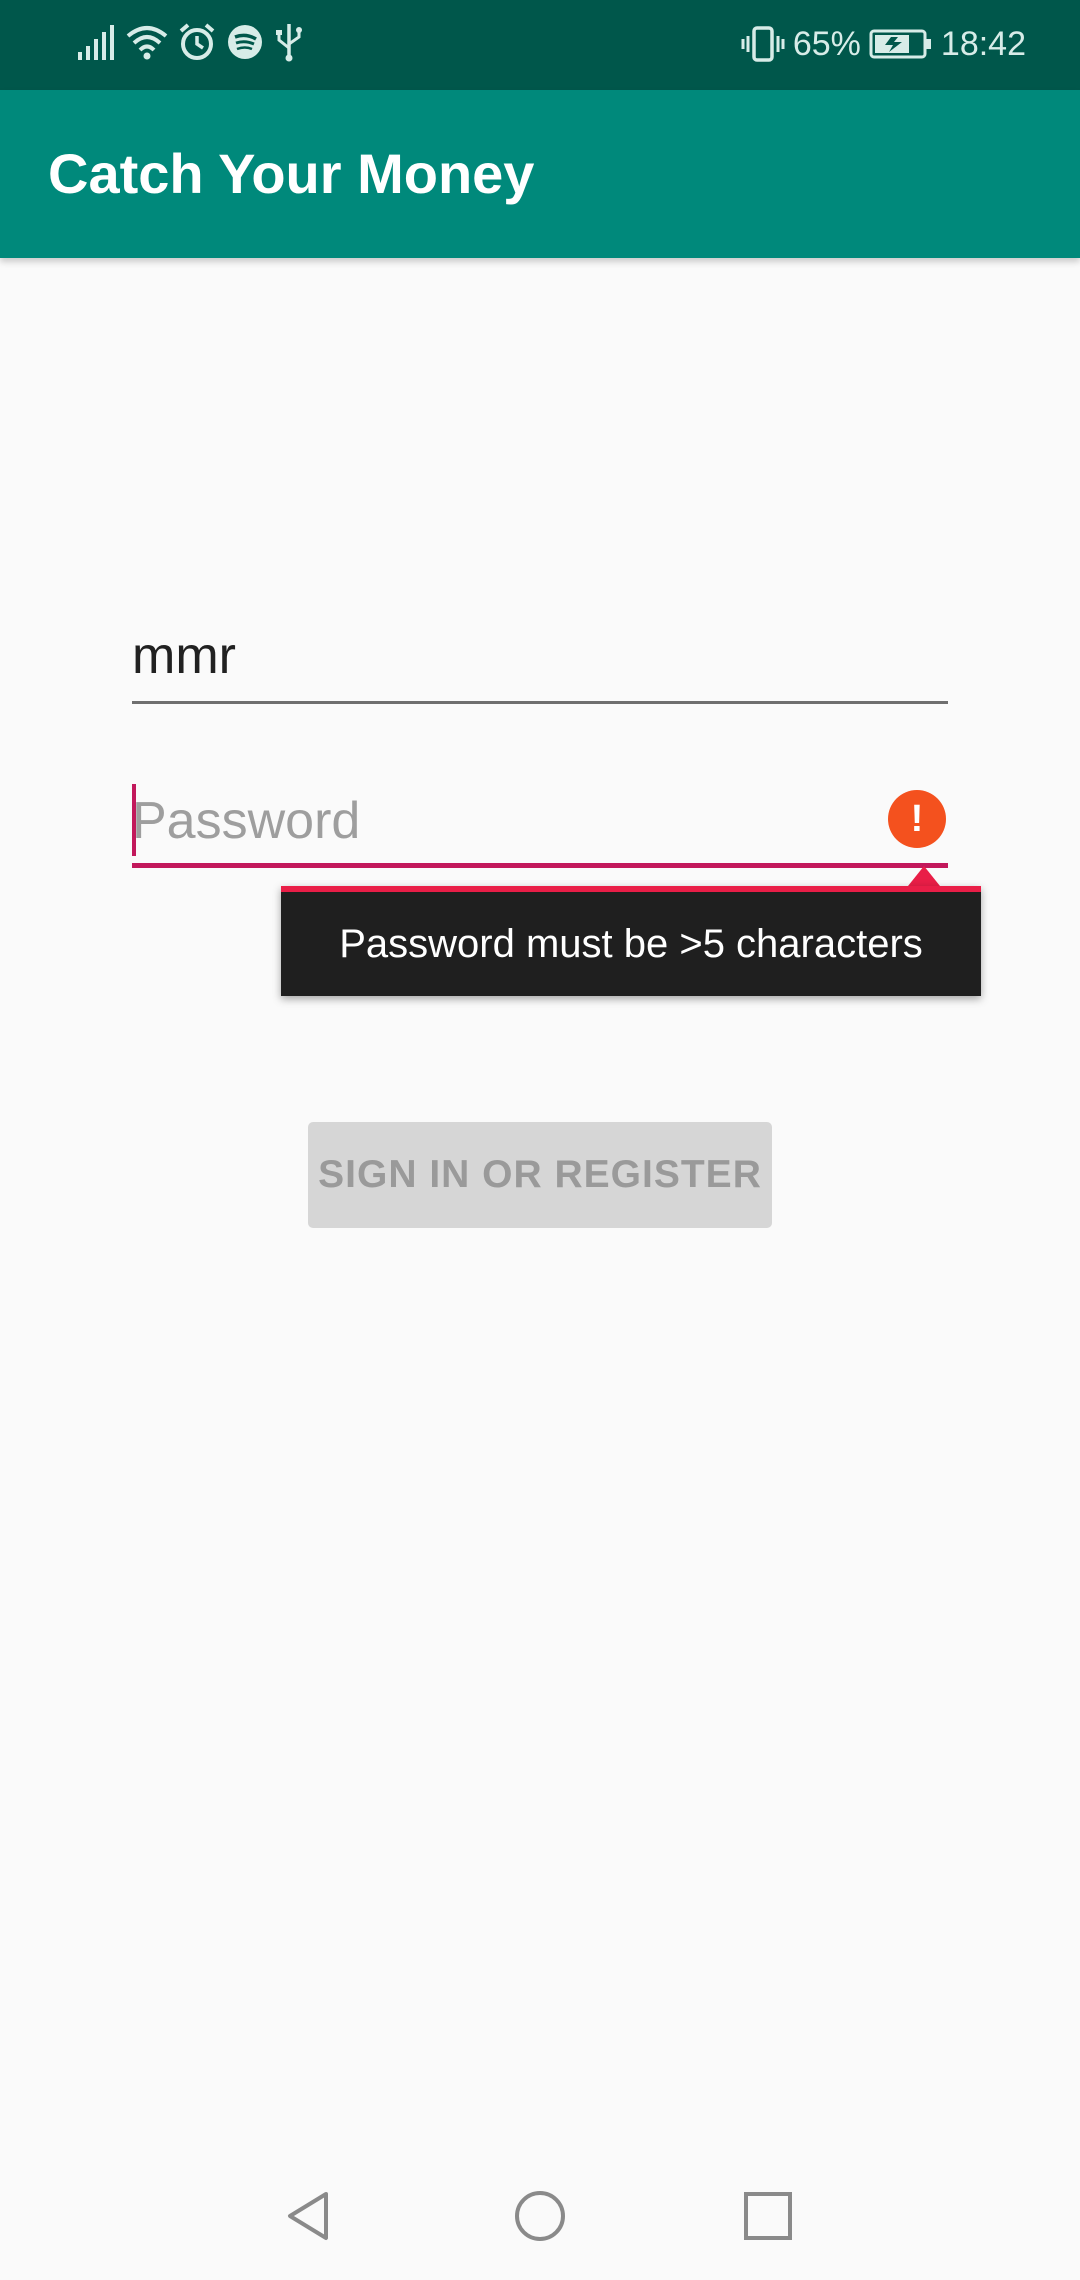 The width and height of the screenshot is (1080, 2280). I want to click on signal-icon, so click(96, 42).